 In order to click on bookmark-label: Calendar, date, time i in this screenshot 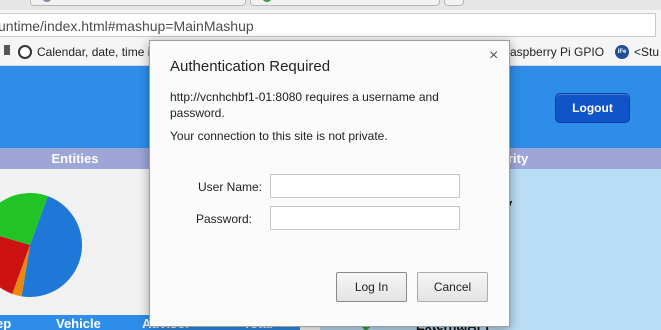, I will do `click(94, 52)`.